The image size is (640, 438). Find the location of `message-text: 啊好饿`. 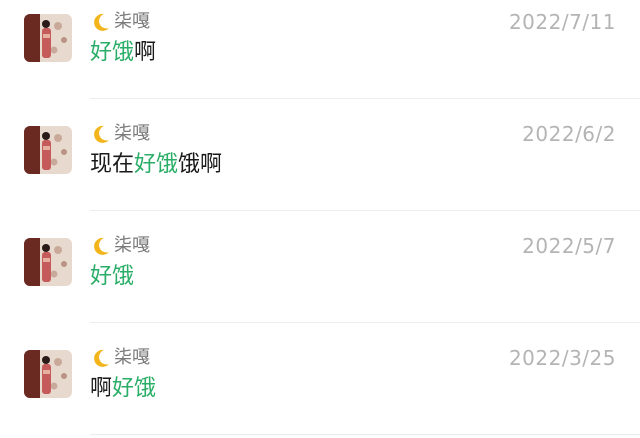

message-text: 啊好饿 is located at coordinates (123, 389).